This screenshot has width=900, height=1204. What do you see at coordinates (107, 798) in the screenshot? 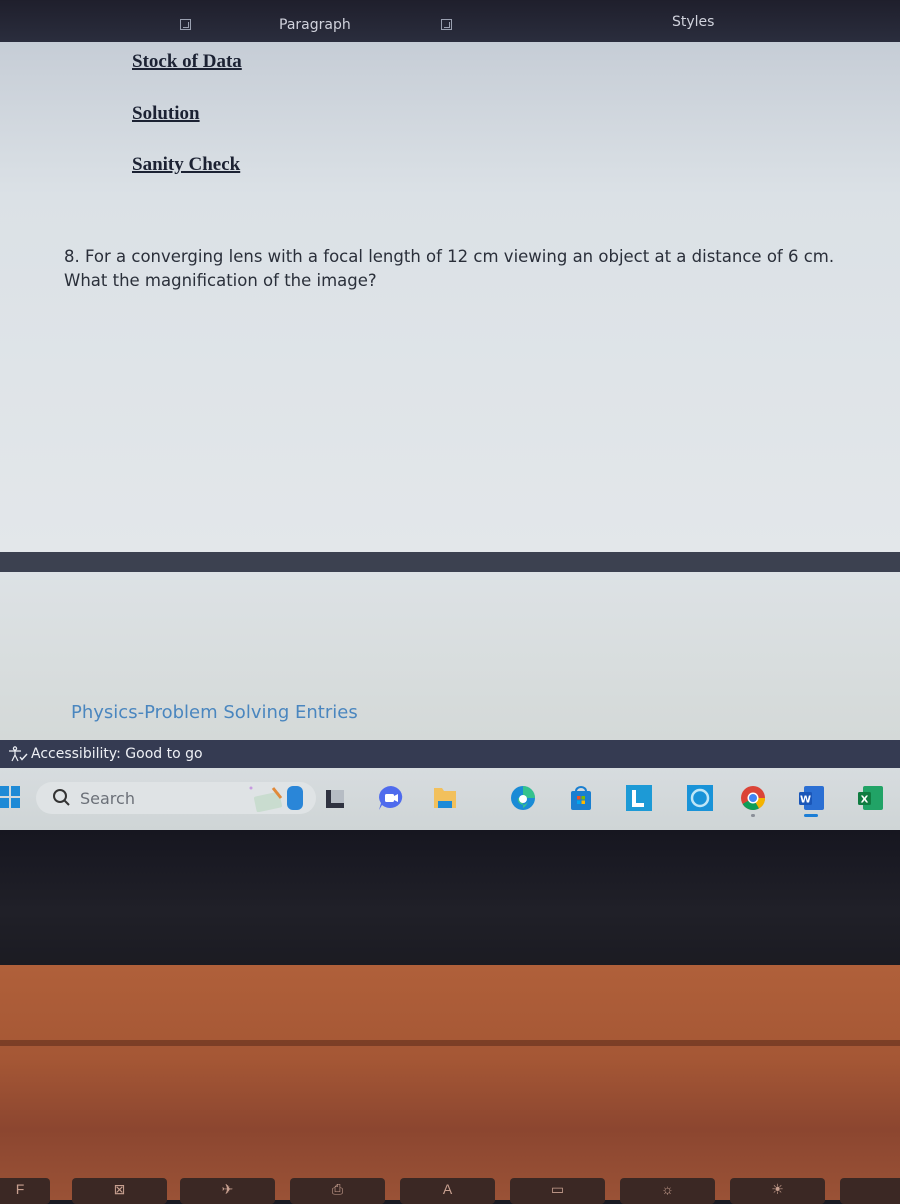
I see `search-placeholder: Search` at bounding box center [107, 798].